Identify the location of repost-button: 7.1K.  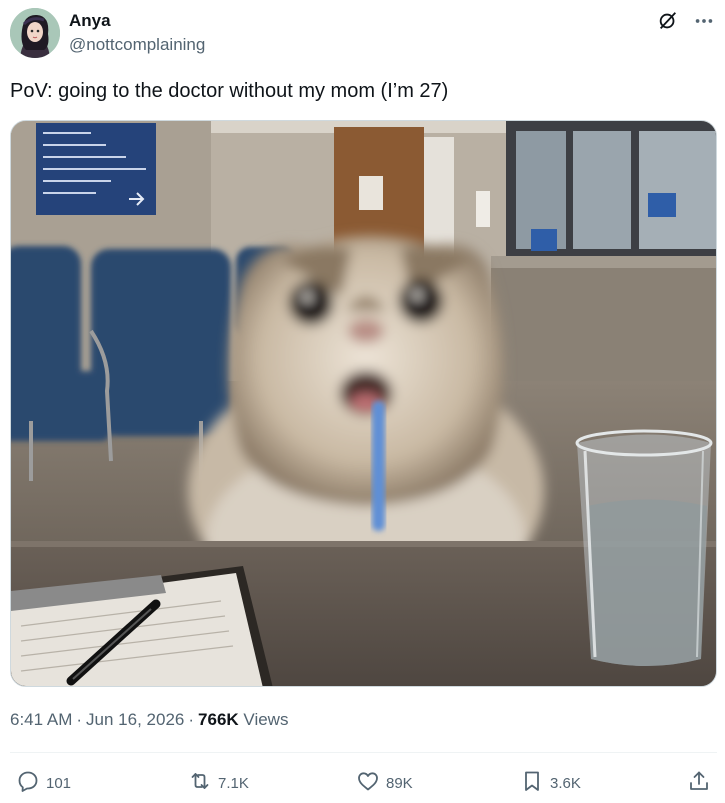
(218, 783).